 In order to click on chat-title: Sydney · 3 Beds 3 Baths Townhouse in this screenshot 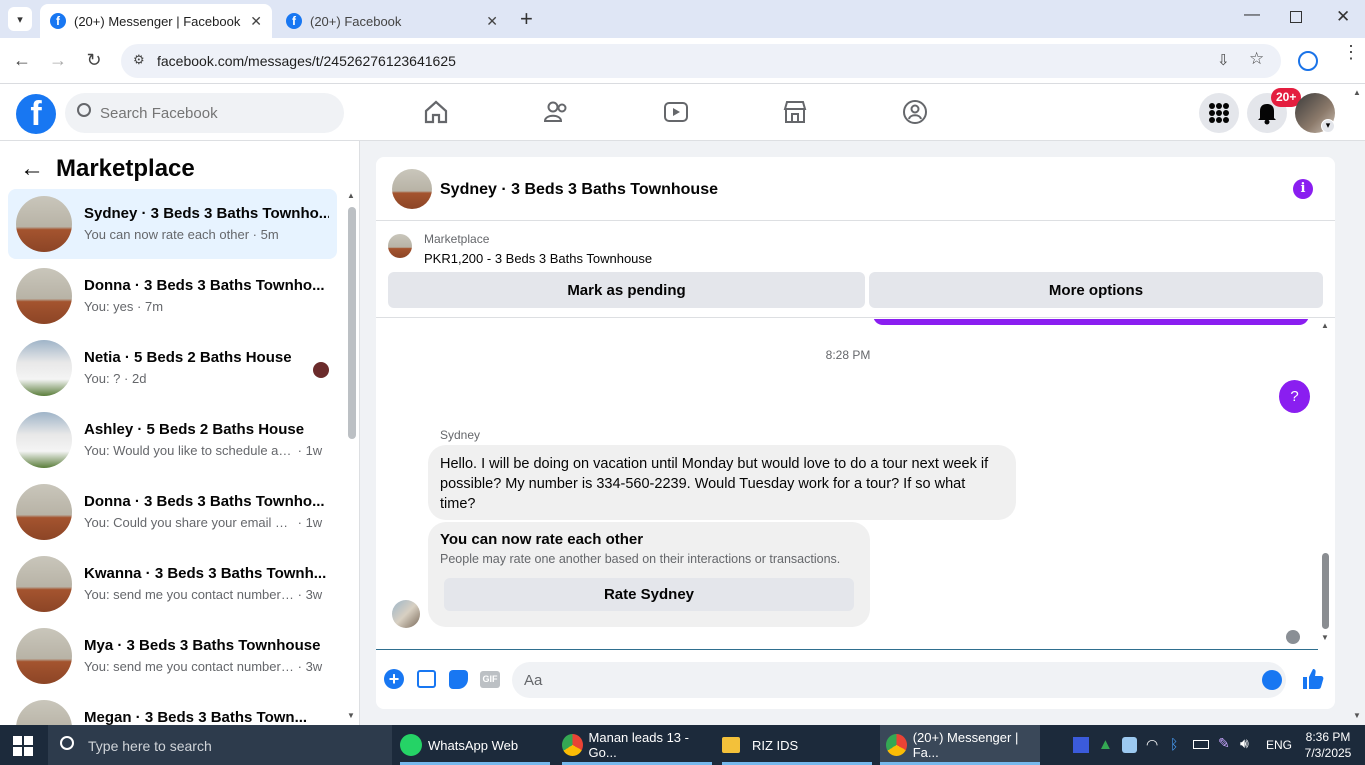, I will do `click(579, 190)`.